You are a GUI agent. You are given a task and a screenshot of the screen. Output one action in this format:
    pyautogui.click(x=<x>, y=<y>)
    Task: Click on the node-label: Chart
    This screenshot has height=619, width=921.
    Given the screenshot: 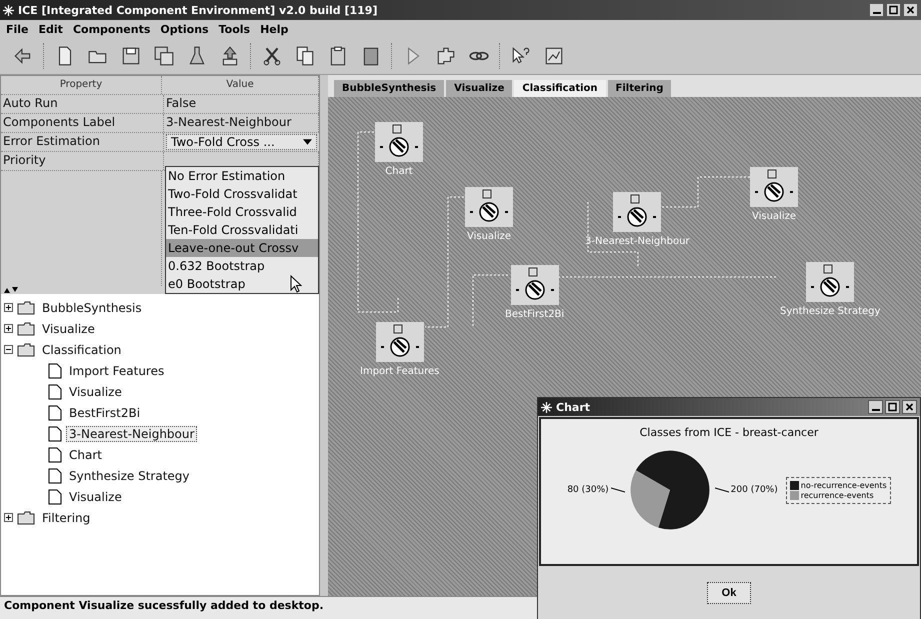 What is the action you would take?
    pyautogui.click(x=399, y=171)
    